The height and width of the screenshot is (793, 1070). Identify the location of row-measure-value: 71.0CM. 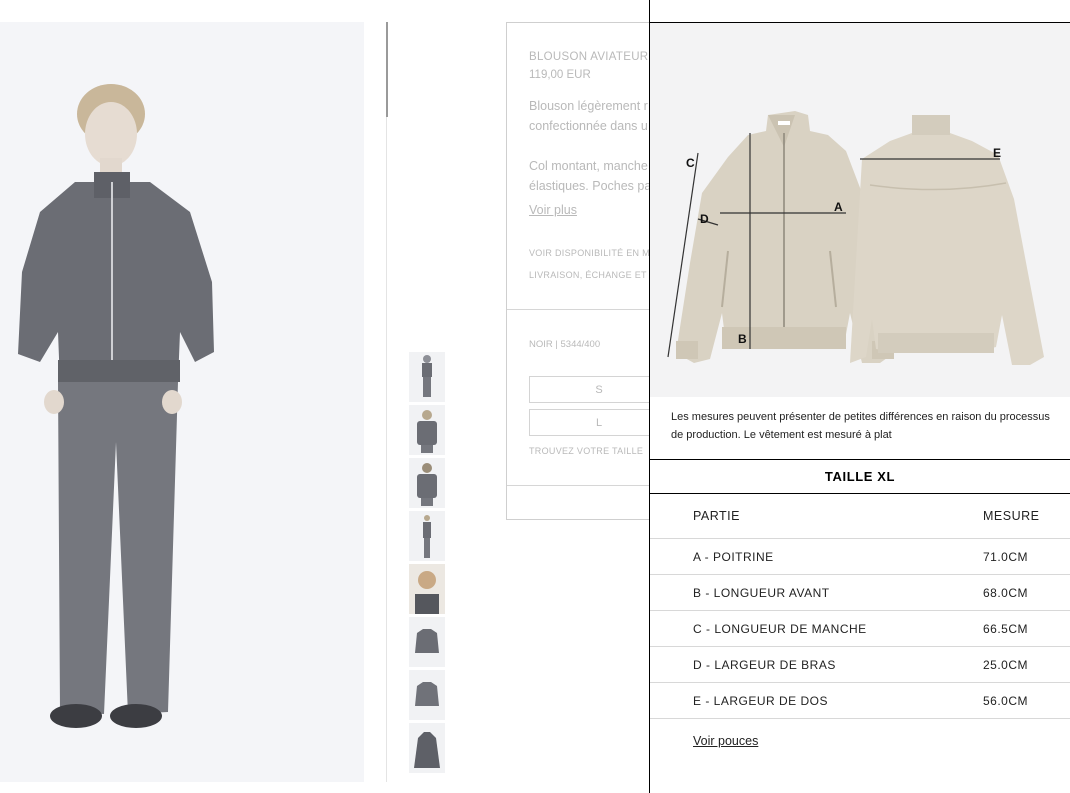
(1006, 557).